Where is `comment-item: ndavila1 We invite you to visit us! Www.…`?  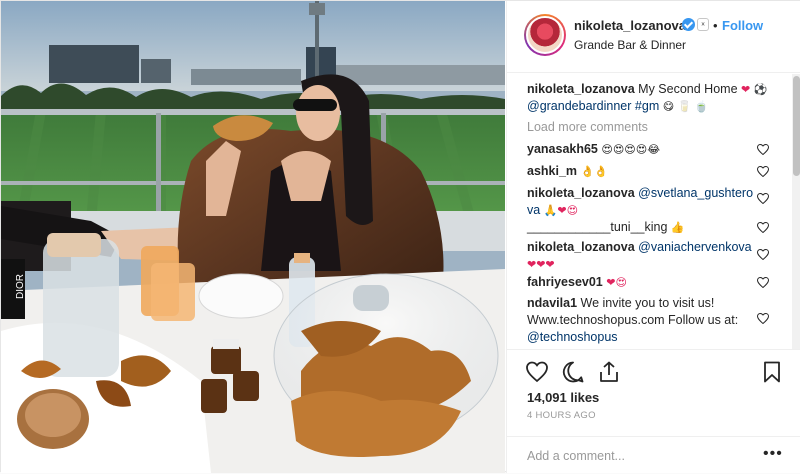
comment-item: ndavila1 We invite you to visit us! Www.… is located at coordinates (642, 320).